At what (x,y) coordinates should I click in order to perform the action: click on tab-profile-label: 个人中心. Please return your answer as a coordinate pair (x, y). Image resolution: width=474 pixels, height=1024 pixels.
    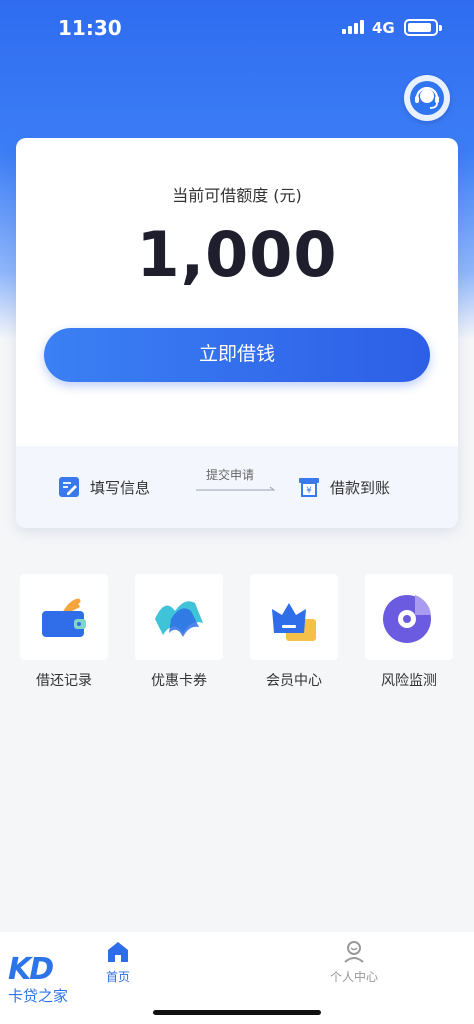
    Looking at the image, I should click on (353, 977).